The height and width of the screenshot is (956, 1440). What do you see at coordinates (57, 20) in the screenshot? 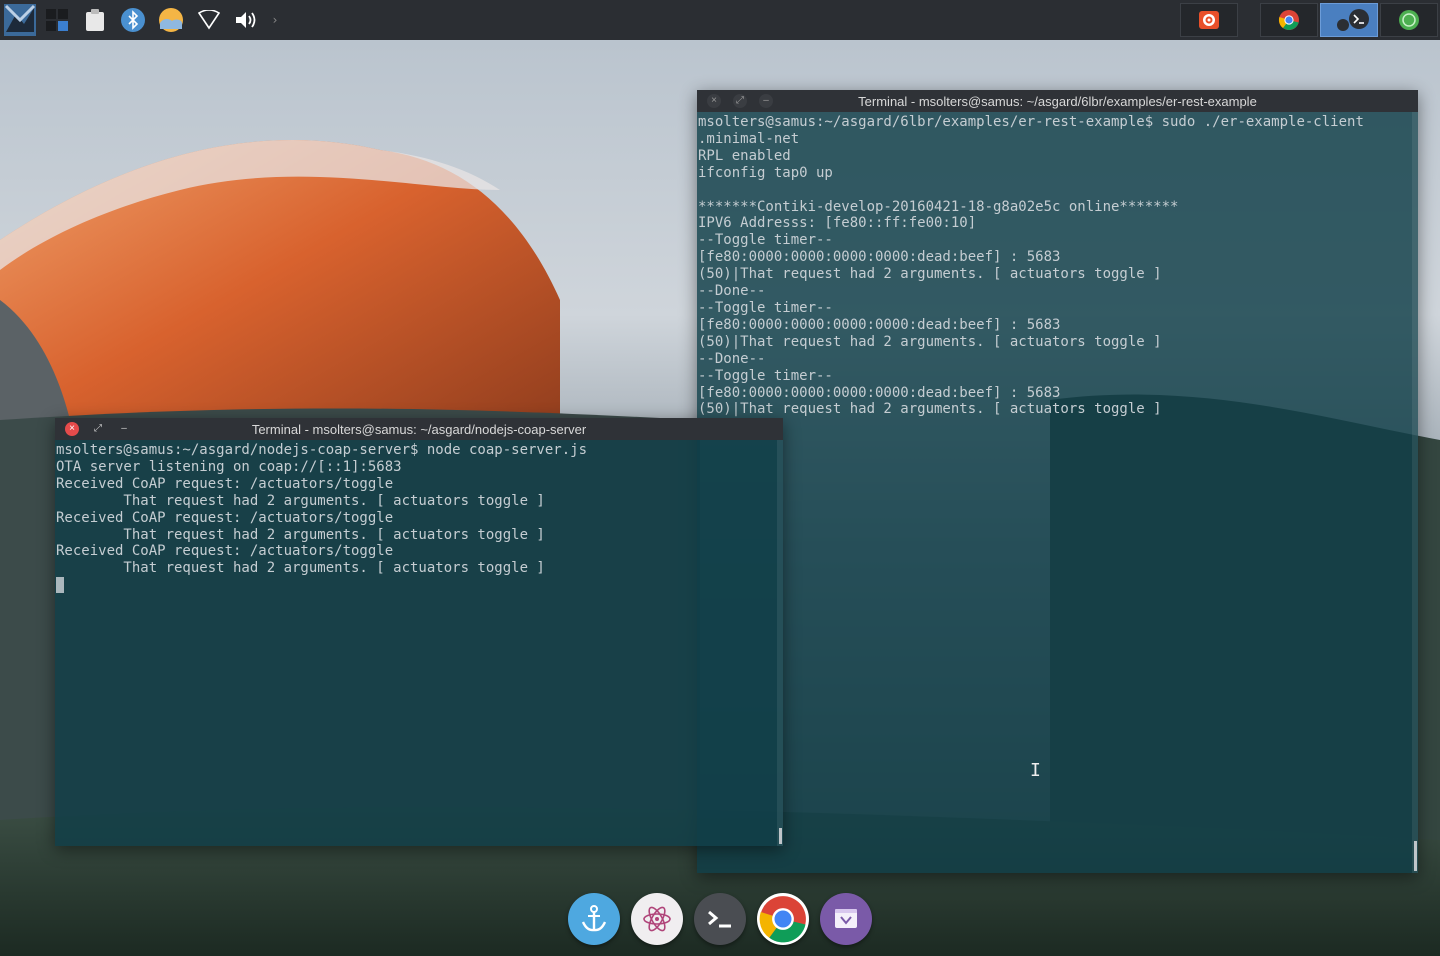
I see `workspace-switcher-icon` at bounding box center [57, 20].